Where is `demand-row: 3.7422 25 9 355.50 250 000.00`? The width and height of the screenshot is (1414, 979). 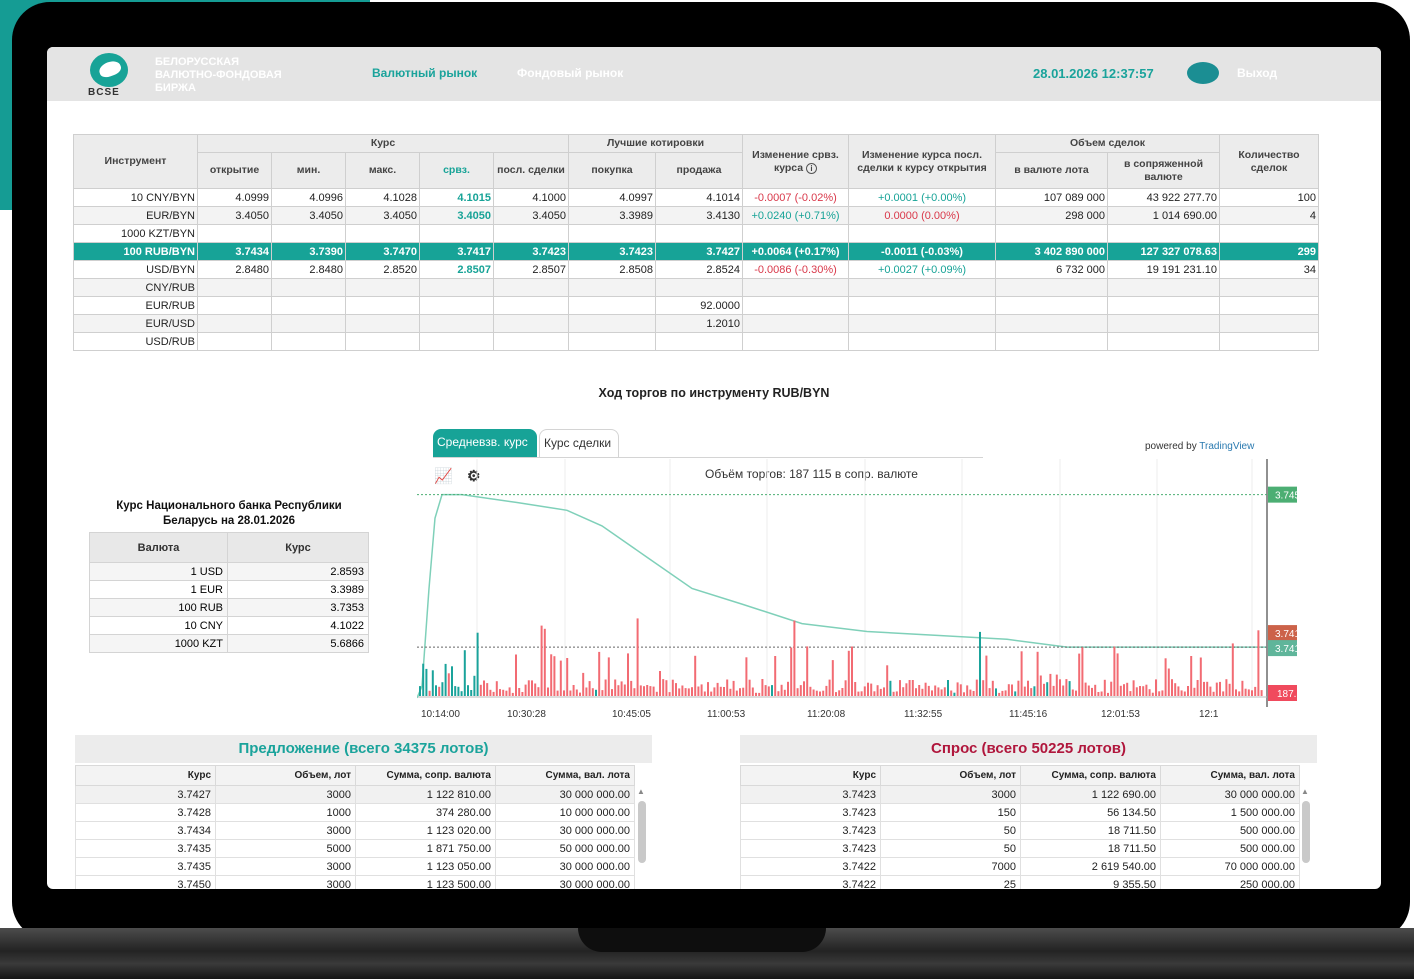 demand-row: 3.7422 25 9 355.50 250 000.00 is located at coordinates (1020, 882).